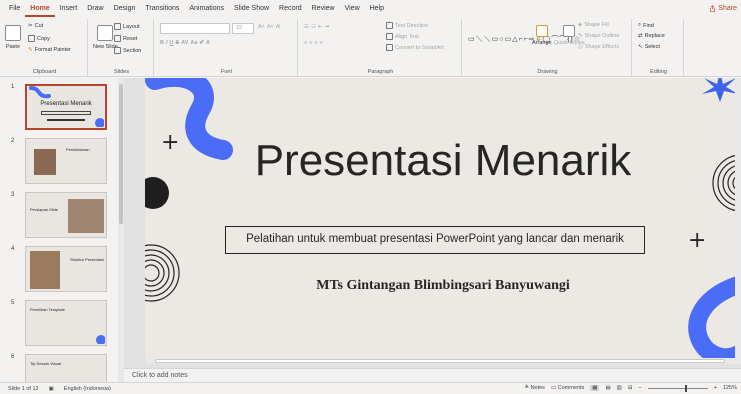 This screenshot has width=741, height=394. I want to click on thumbnail-title: Tip Desain Visual, so click(45, 363).